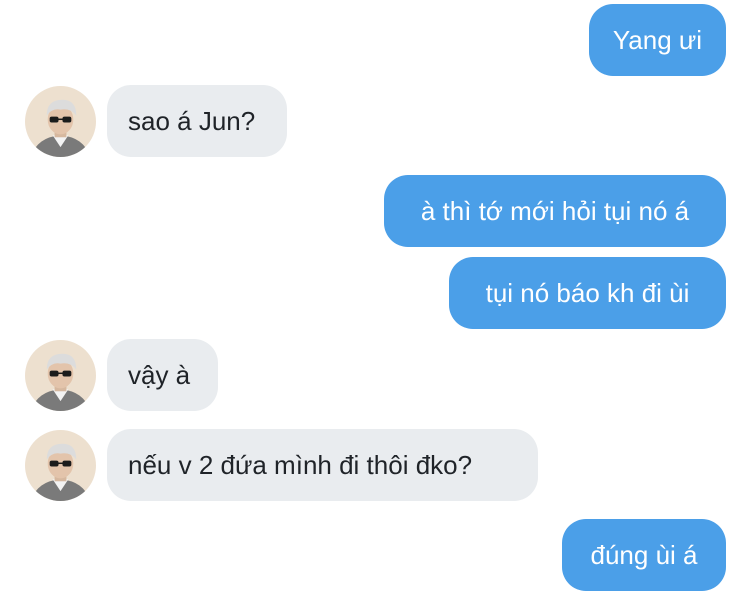  I want to click on message-text: à thì tớ mới hỏi tụi nó á, so click(555, 210).